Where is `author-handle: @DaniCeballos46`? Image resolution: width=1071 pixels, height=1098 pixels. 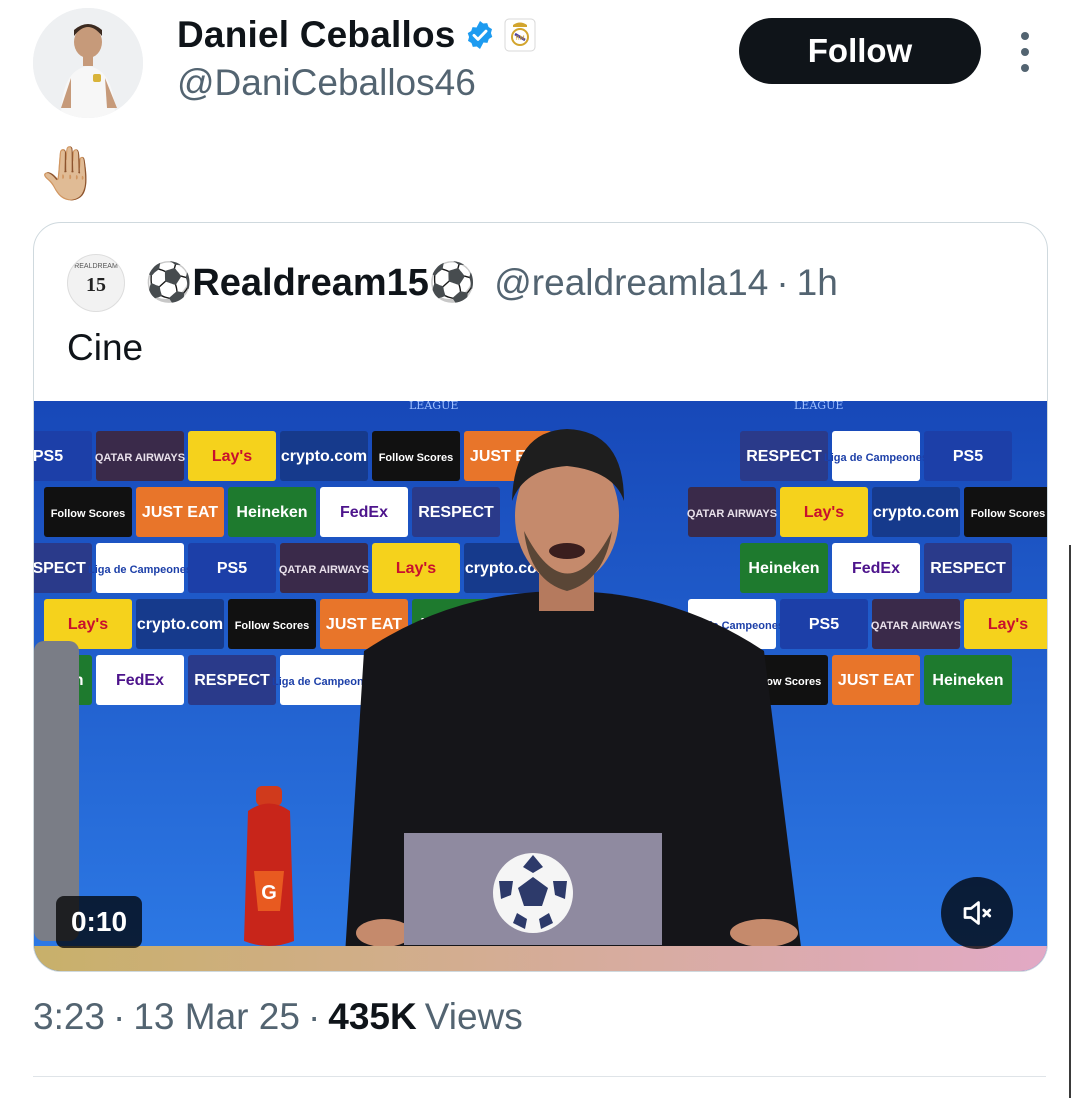 author-handle: @DaniCeballos46 is located at coordinates (326, 83).